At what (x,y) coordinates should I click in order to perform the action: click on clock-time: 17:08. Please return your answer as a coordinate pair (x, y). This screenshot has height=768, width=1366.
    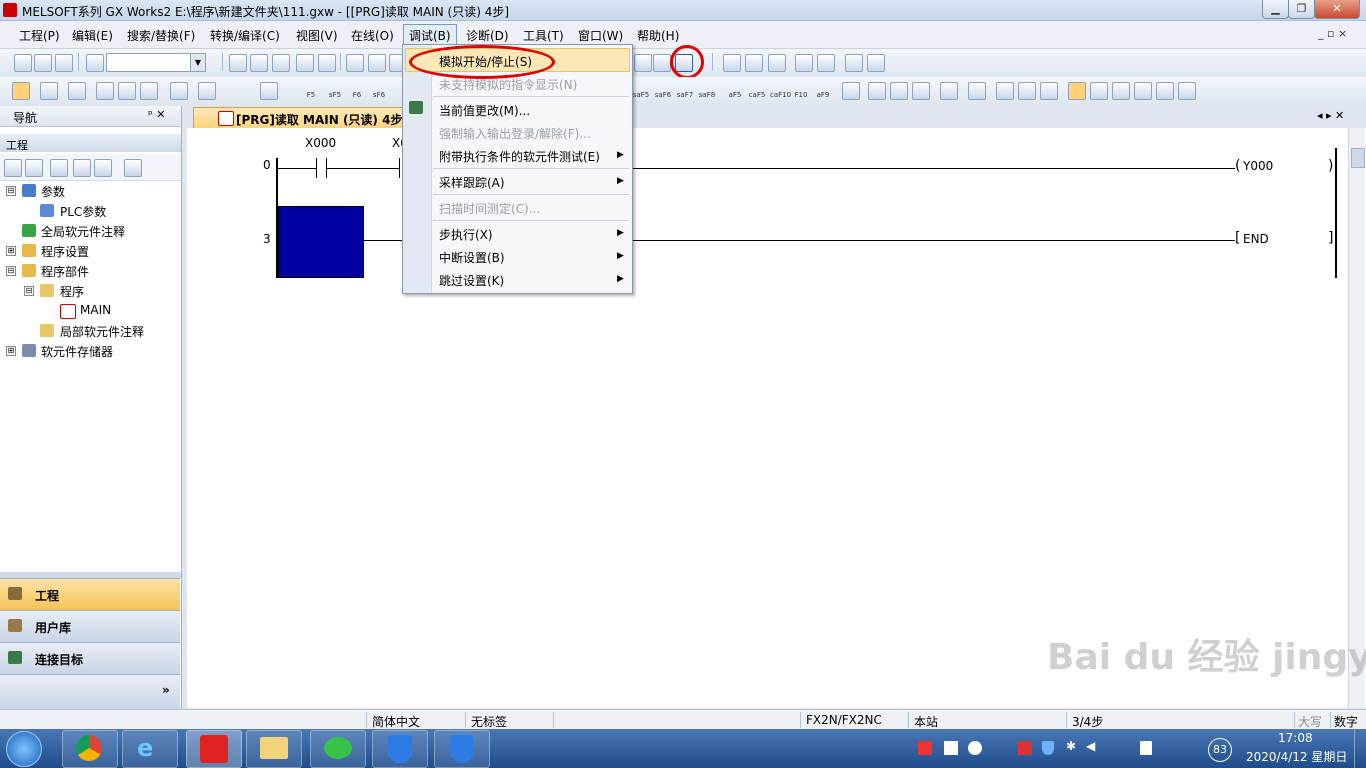
    Looking at the image, I should click on (1295, 738).